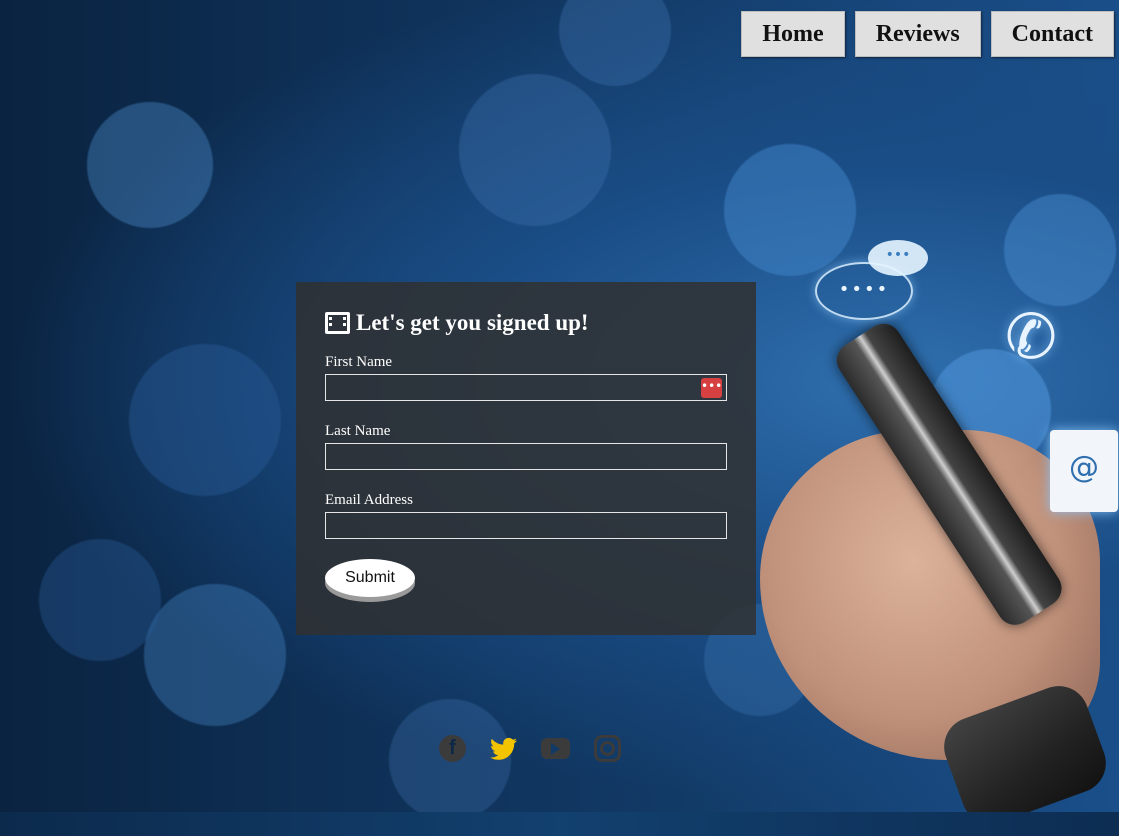 Image resolution: width=1121 pixels, height=836 pixels. Describe the element at coordinates (1084, 471) in the screenshot. I see `email-icon: @` at that location.